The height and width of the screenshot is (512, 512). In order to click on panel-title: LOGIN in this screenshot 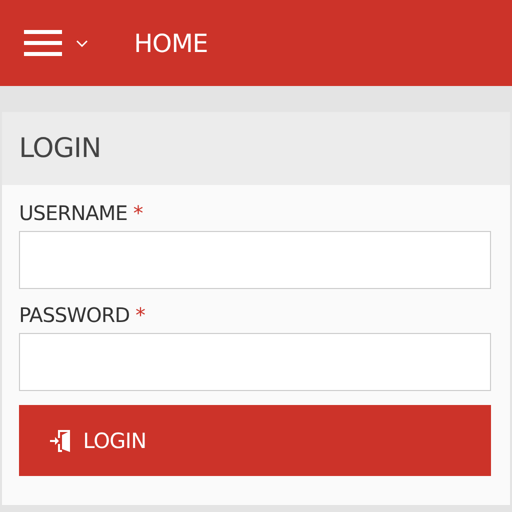, I will do `click(60, 148)`.